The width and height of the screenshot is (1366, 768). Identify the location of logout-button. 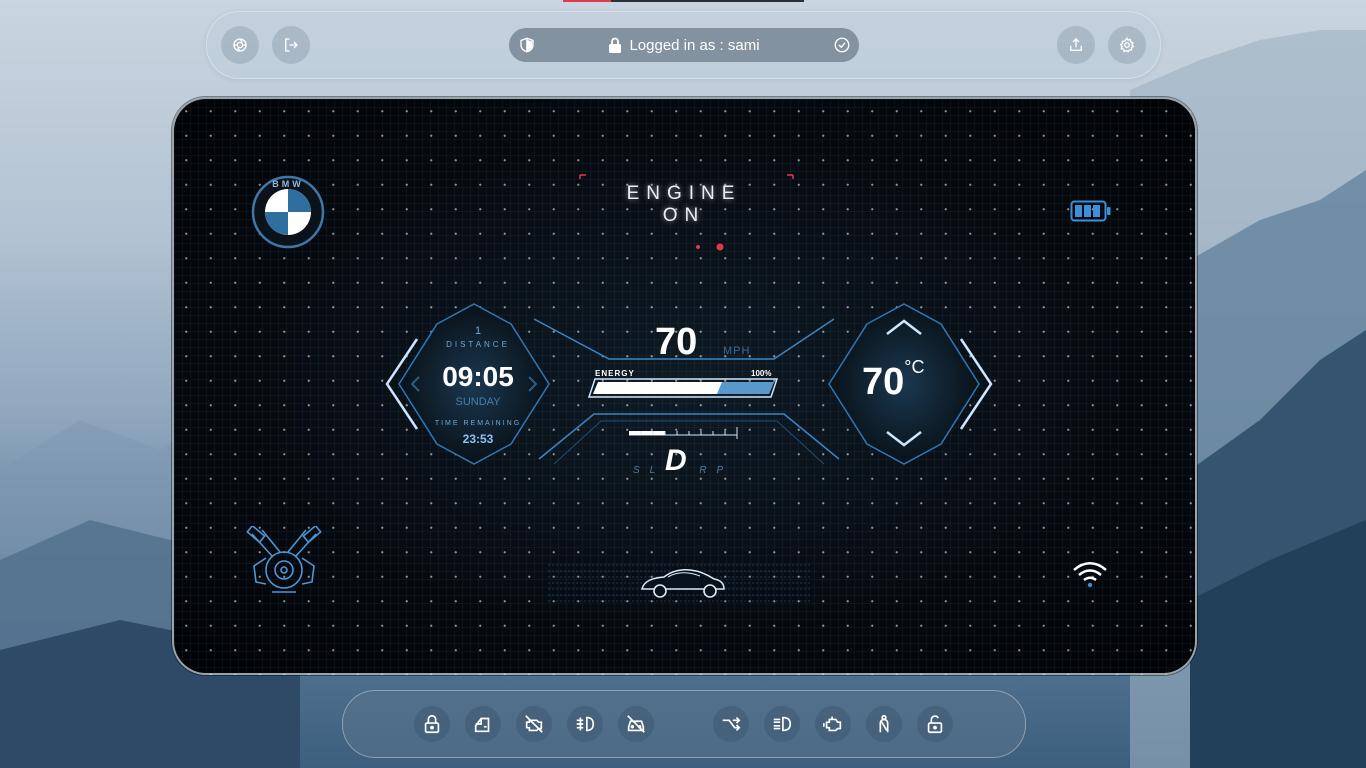
(291, 45).